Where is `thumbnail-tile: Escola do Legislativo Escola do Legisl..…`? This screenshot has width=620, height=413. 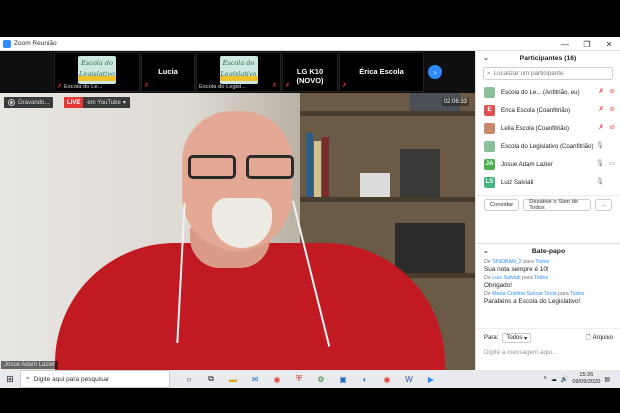
thumbnail-tile: Escola do Legislativo Escola do Legisl..… is located at coordinates (238, 72).